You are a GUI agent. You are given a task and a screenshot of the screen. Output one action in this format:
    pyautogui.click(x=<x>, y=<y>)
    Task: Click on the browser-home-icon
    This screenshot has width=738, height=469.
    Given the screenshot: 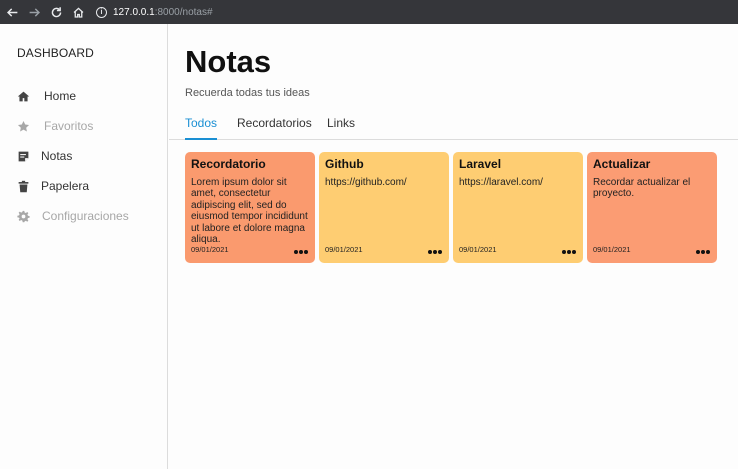 What is the action you would take?
    pyautogui.click(x=78, y=12)
    